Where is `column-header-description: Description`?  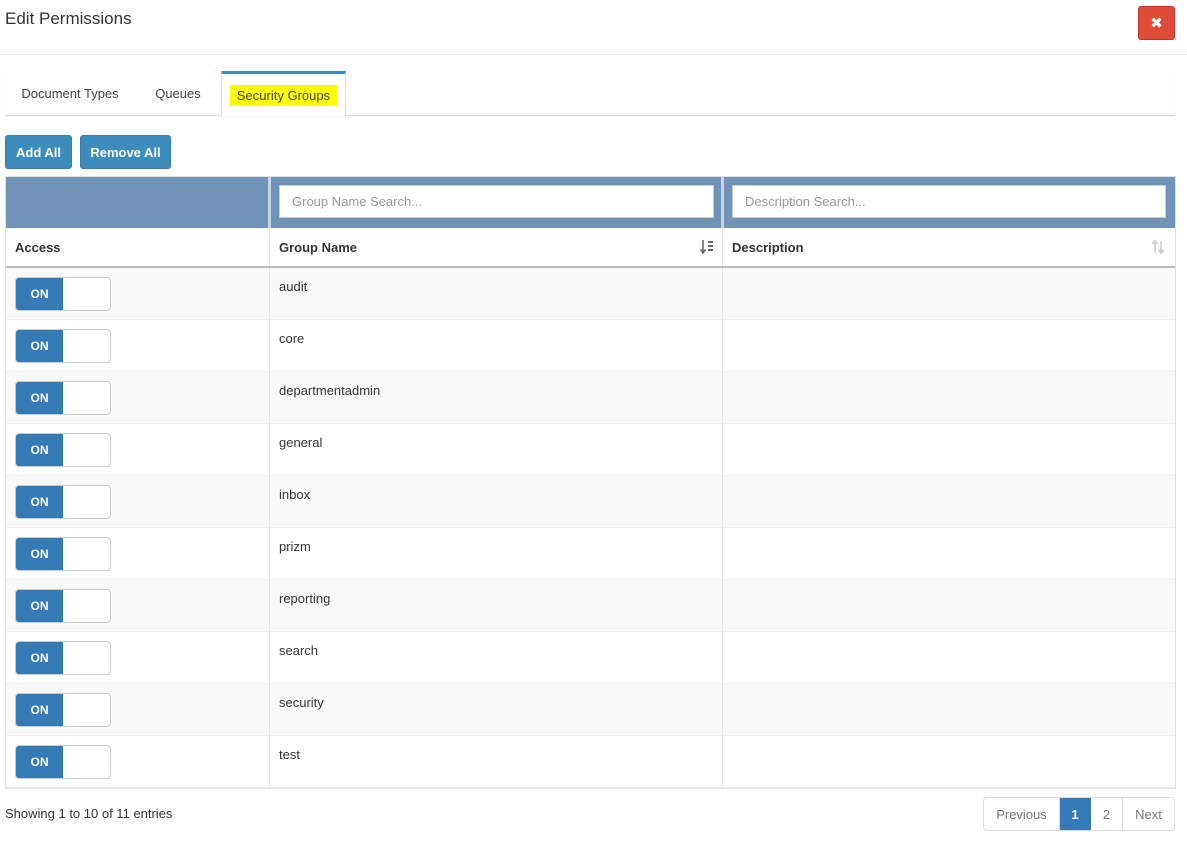
column-header-description: Description is located at coordinates (949, 247).